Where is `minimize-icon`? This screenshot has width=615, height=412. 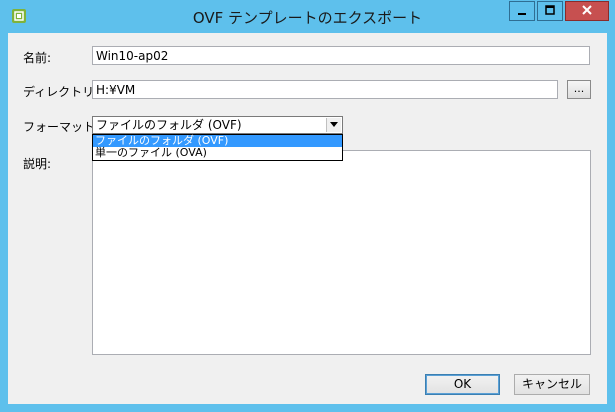
minimize-icon is located at coordinates (522, 14).